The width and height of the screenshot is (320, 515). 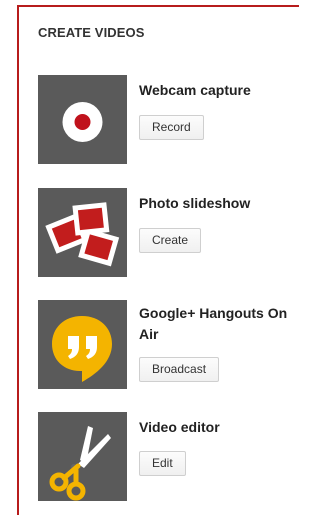 I want to click on webcam-thumbnail, so click(x=82, y=119).